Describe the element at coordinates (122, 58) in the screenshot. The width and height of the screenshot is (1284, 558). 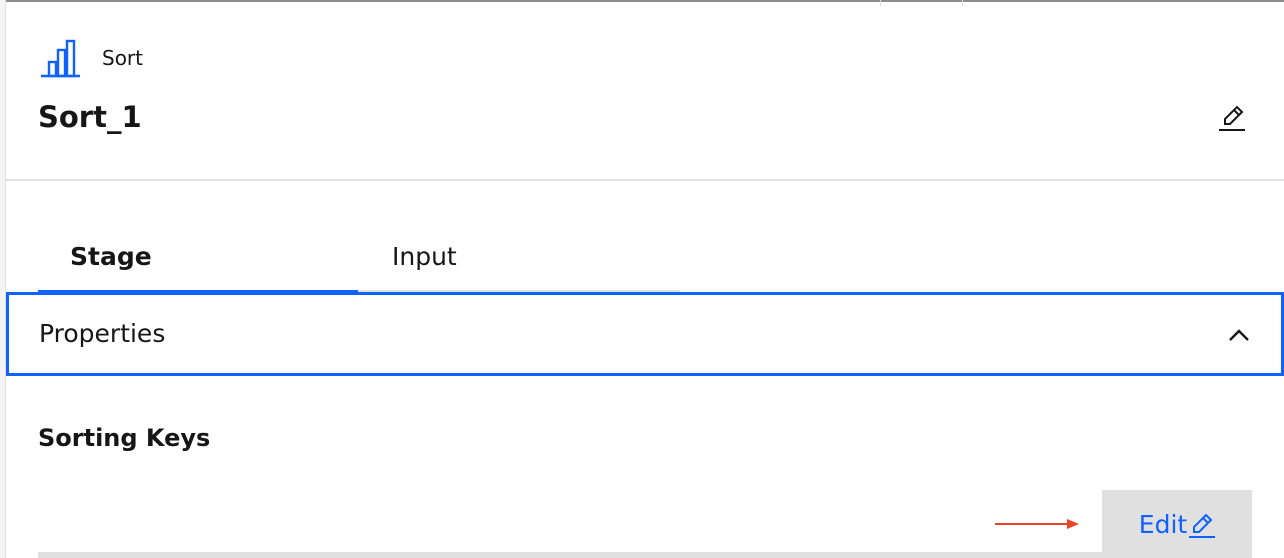
I see `stage-type-label: Sort` at that location.